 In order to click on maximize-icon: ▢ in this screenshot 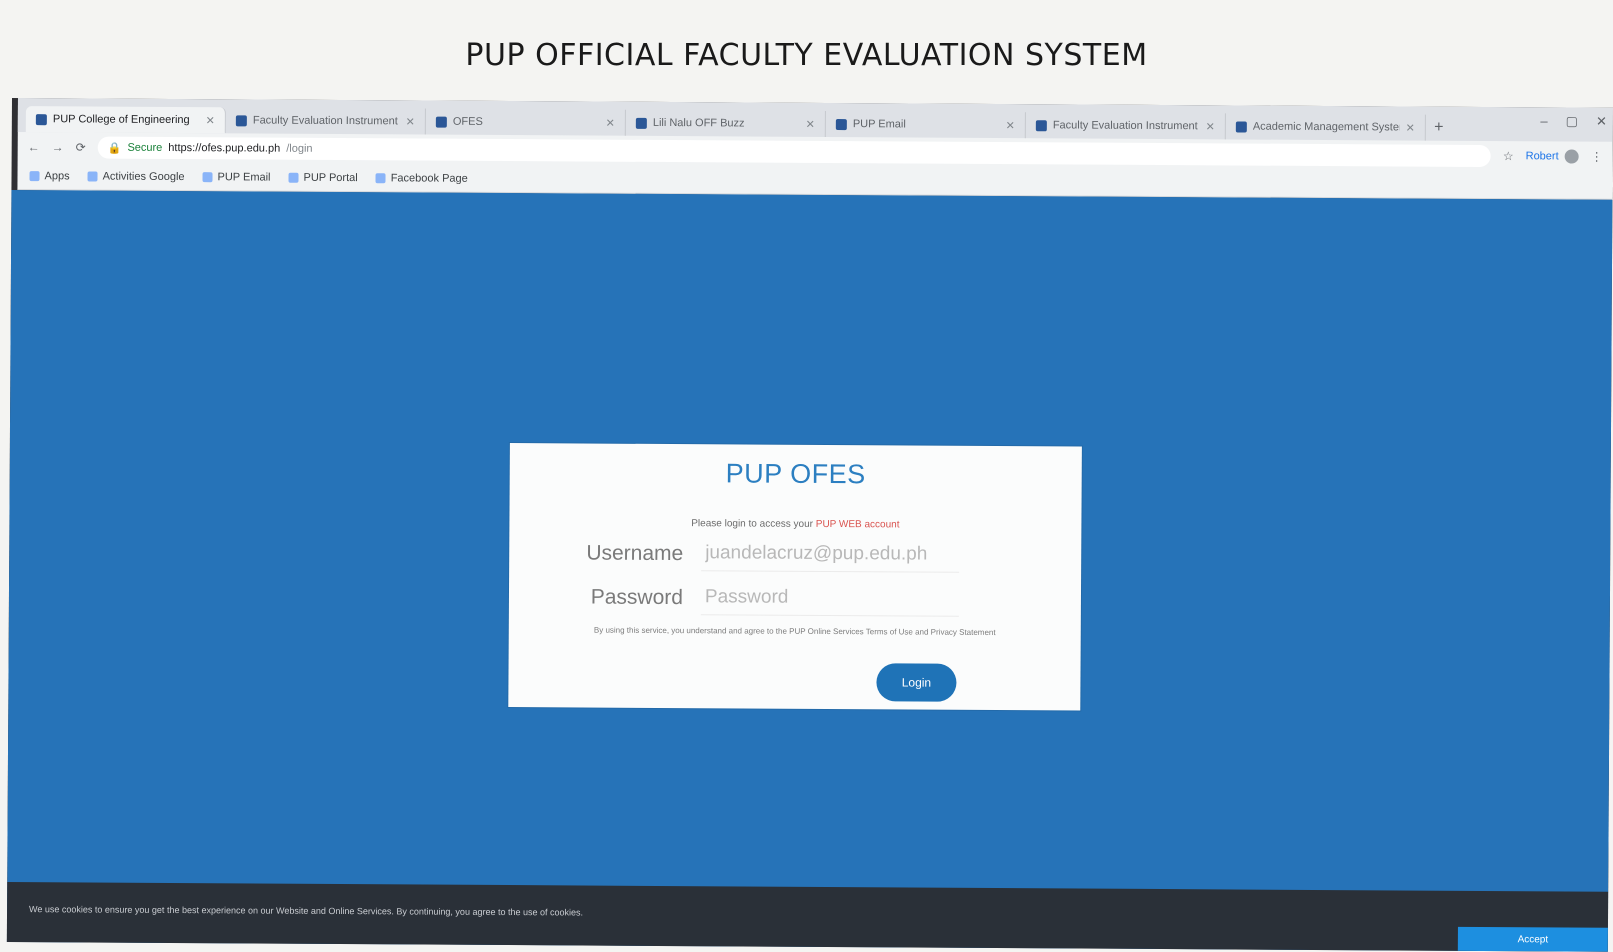, I will do `click(1572, 121)`.